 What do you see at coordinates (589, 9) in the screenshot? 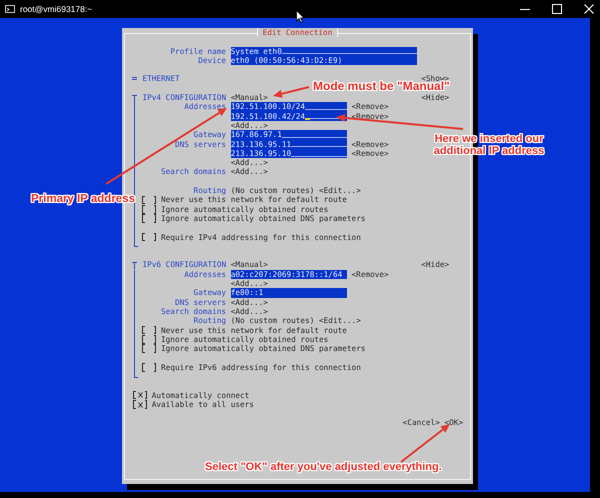
I see `close-icon` at bounding box center [589, 9].